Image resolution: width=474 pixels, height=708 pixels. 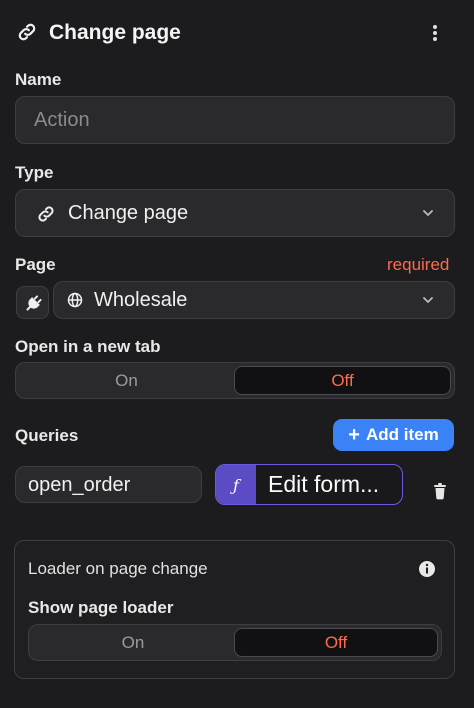 What do you see at coordinates (128, 213) in the screenshot?
I see `type-value: Change page` at bounding box center [128, 213].